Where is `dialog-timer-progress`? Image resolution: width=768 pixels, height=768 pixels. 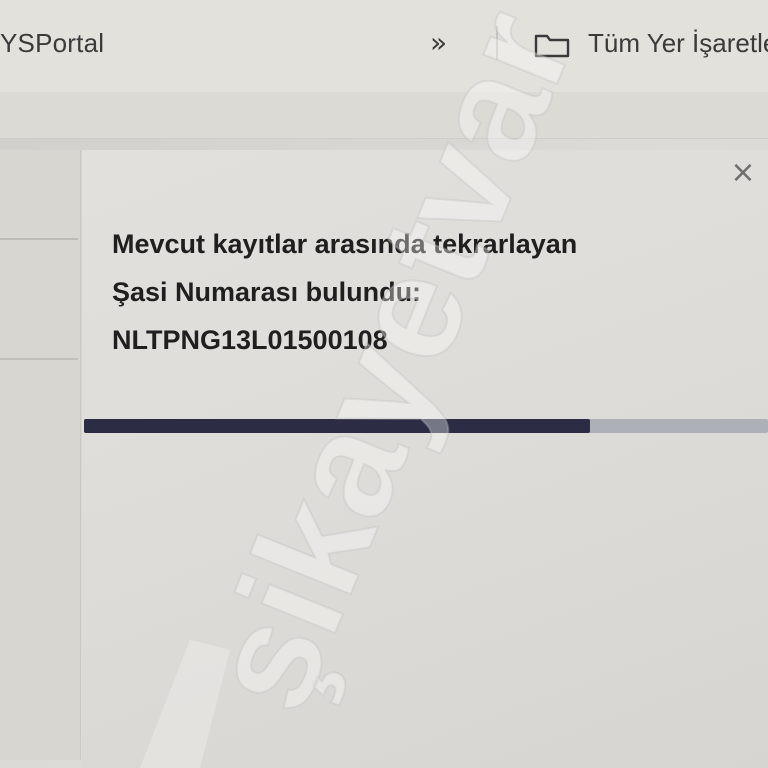
dialog-timer-progress is located at coordinates (426, 426).